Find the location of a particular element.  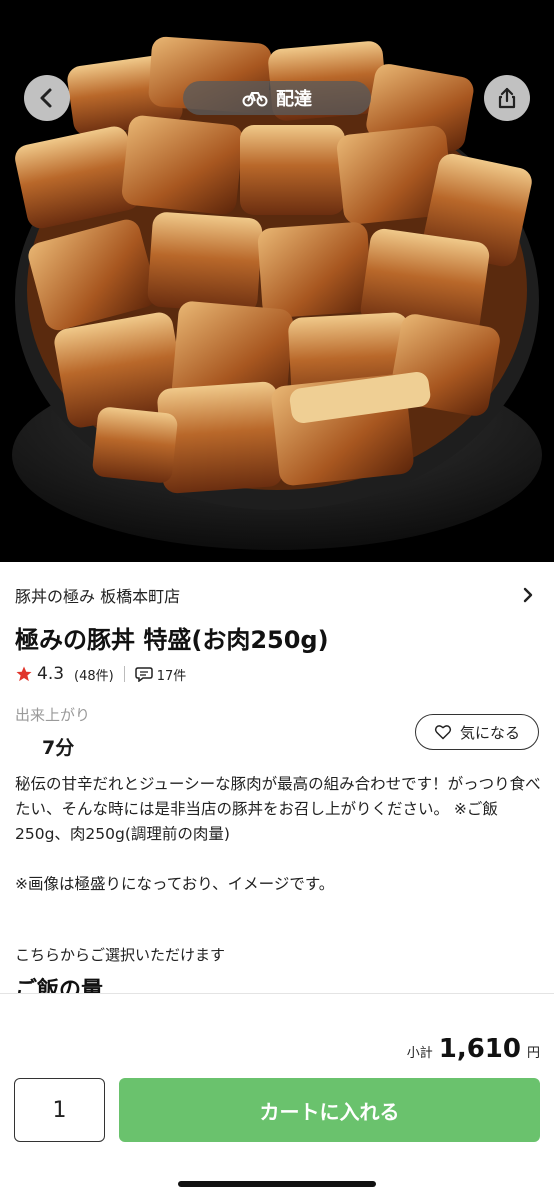

home-indicator is located at coordinates (277, 1184).